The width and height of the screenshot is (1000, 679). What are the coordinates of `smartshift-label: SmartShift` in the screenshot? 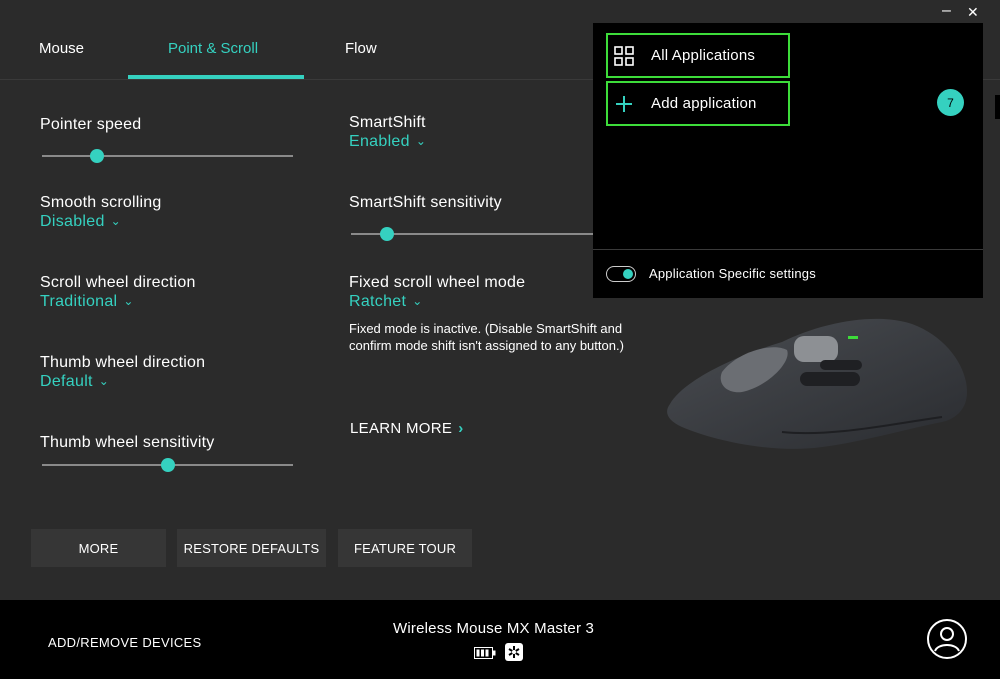 It's located at (387, 122).